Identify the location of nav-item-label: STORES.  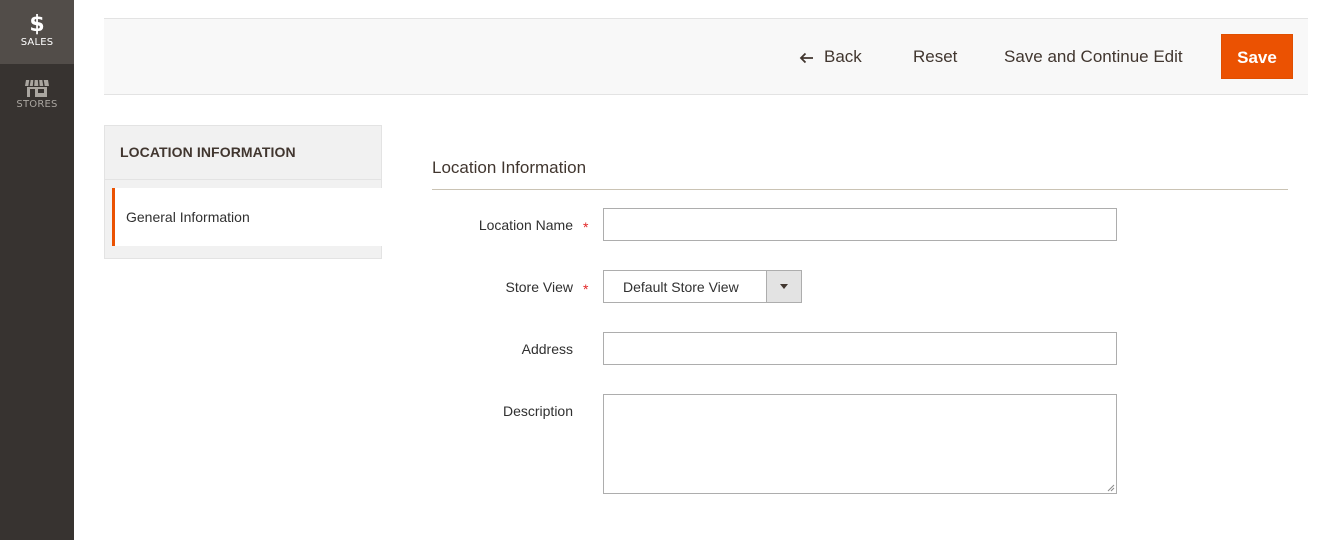
(37, 104).